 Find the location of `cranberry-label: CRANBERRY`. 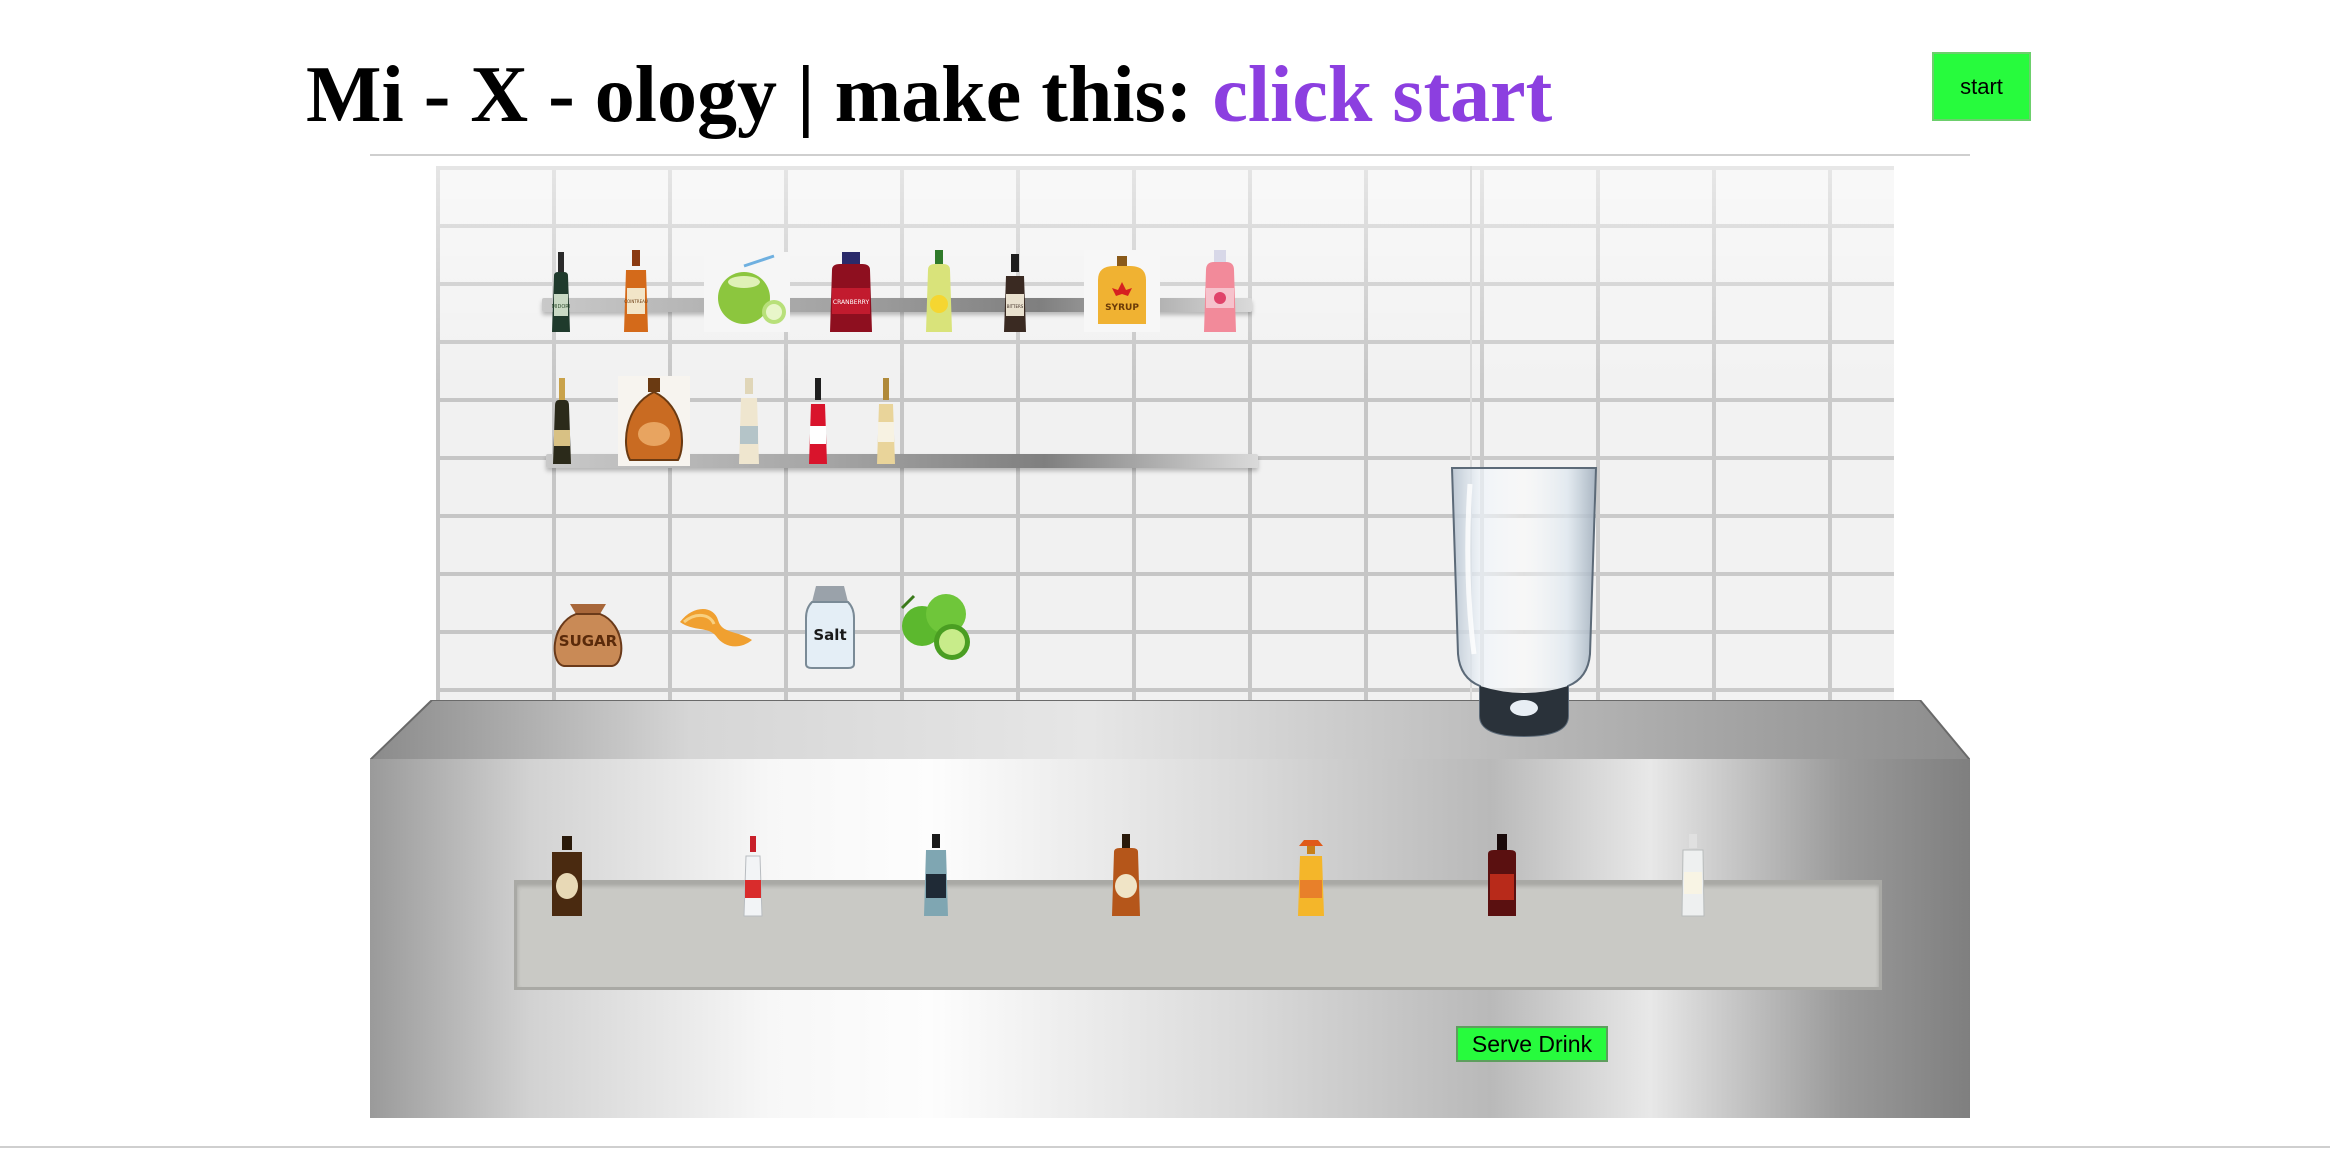

cranberry-label: CRANBERRY is located at coordinates (851, 302).